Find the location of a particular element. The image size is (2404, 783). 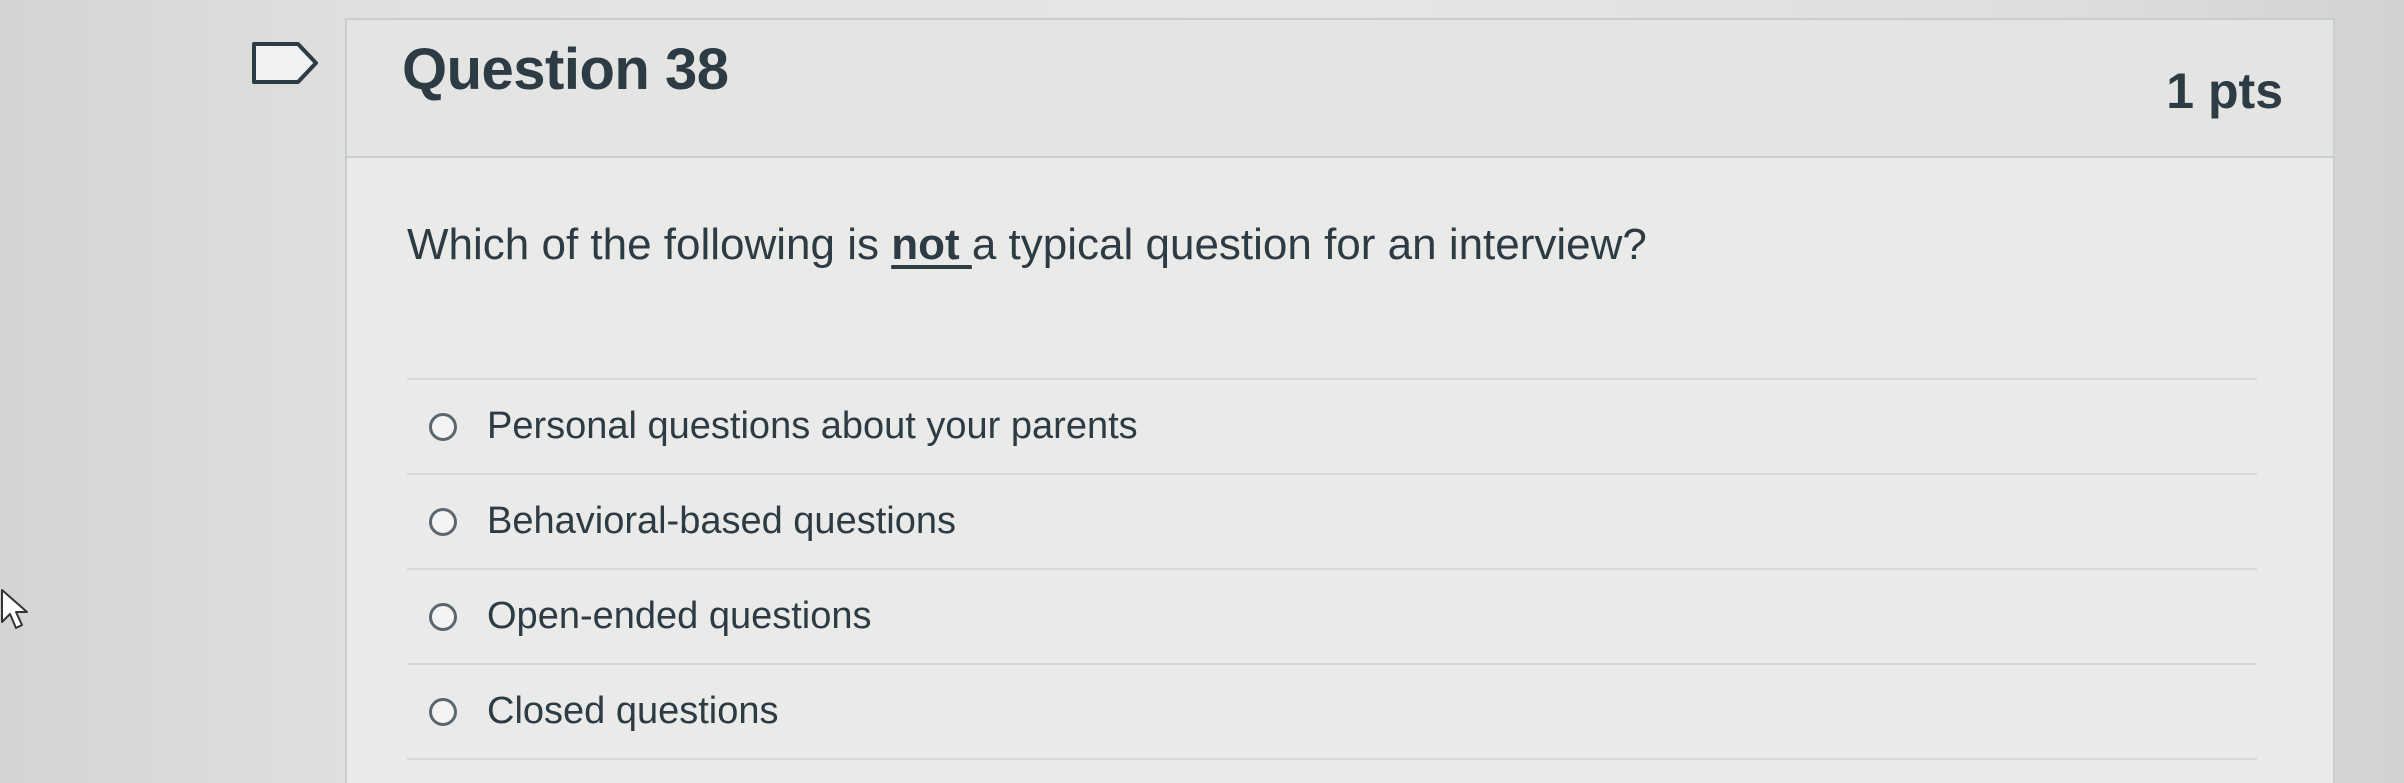

question-text-start: Which of the following is is located at coordinates (649, 244).